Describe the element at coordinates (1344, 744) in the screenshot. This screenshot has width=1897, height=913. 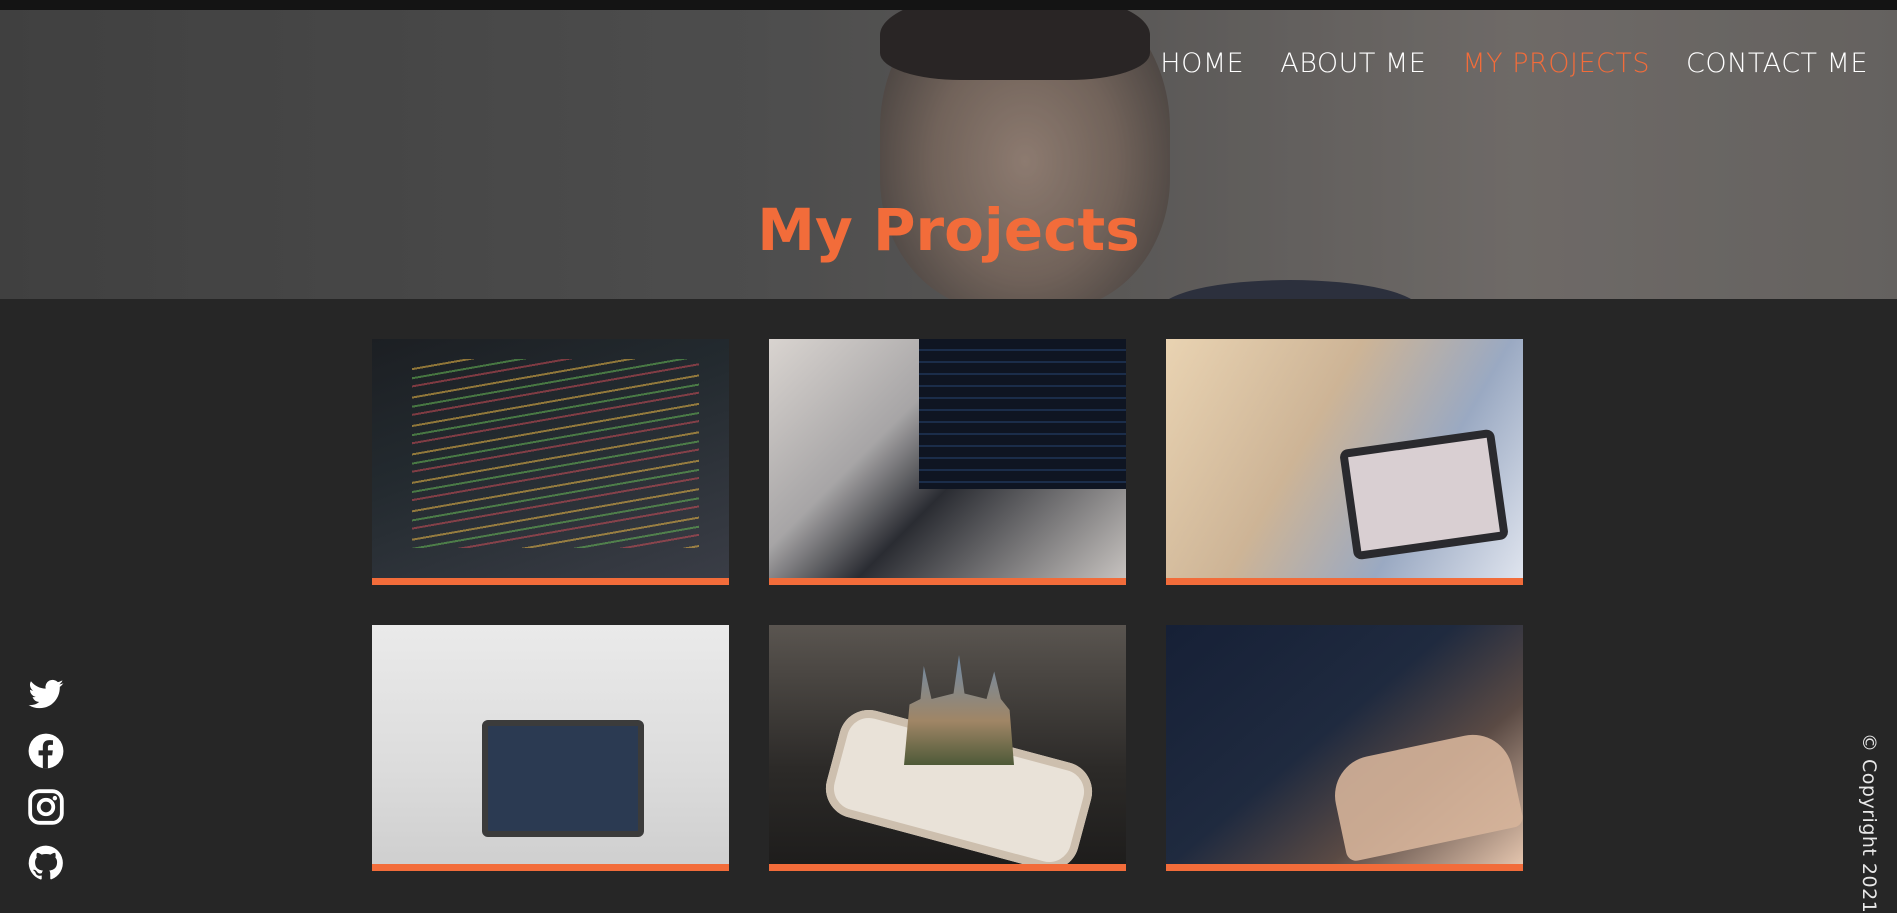
I see `hands-typing-laptop-image` at that location.